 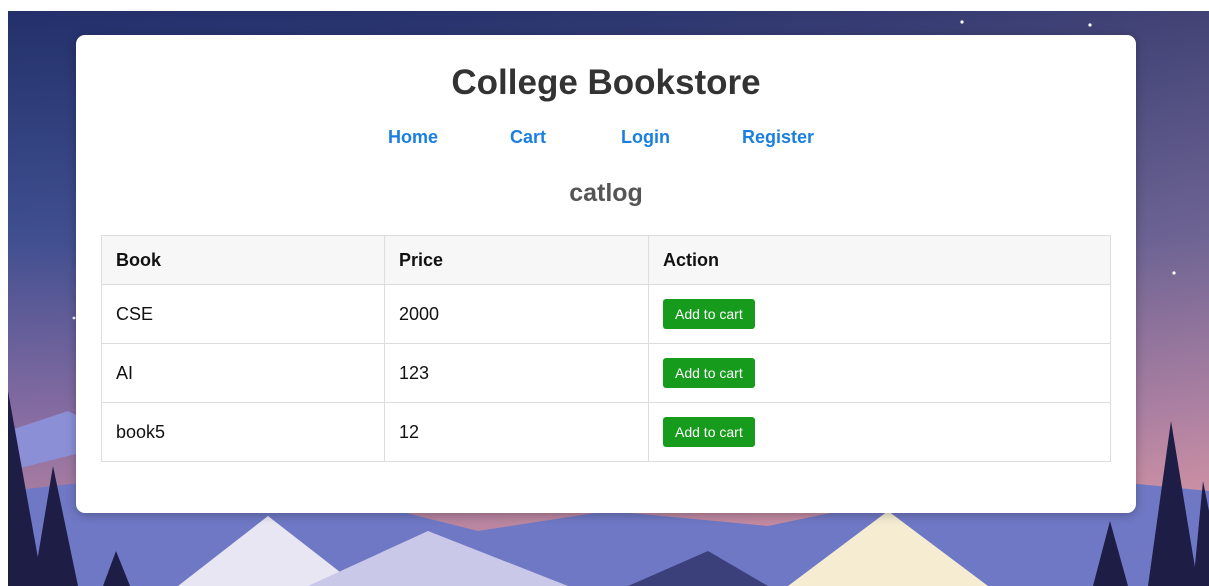 I want to click on table-header-row: Book Price Action, so click(x=606, y=260).